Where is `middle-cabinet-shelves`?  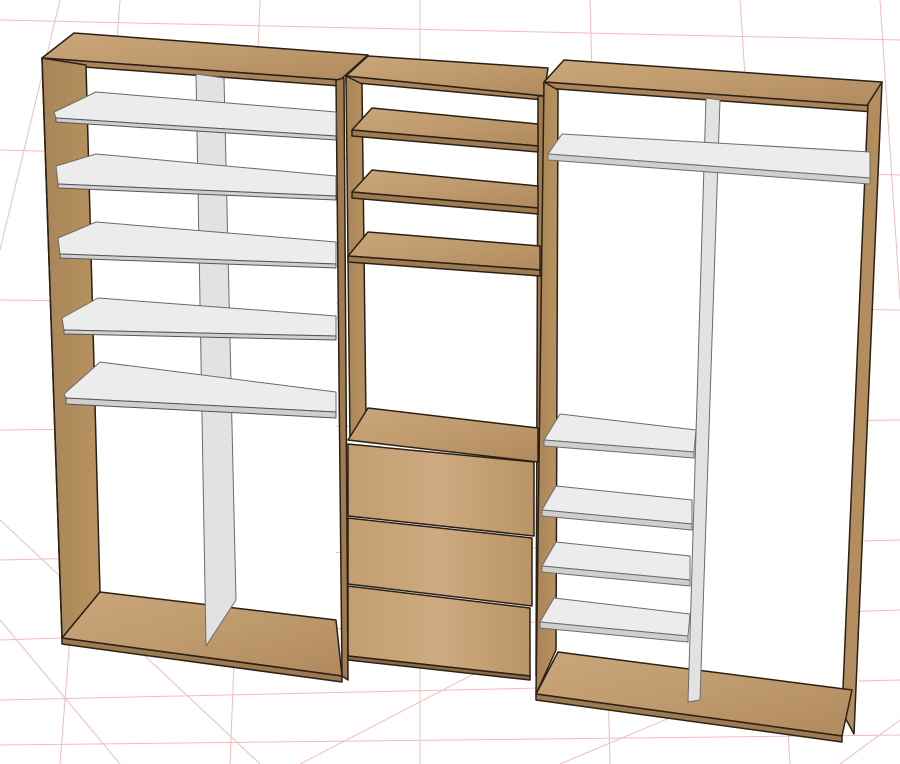
middle-cabinet-shelves is located at coordinates (444, 192).